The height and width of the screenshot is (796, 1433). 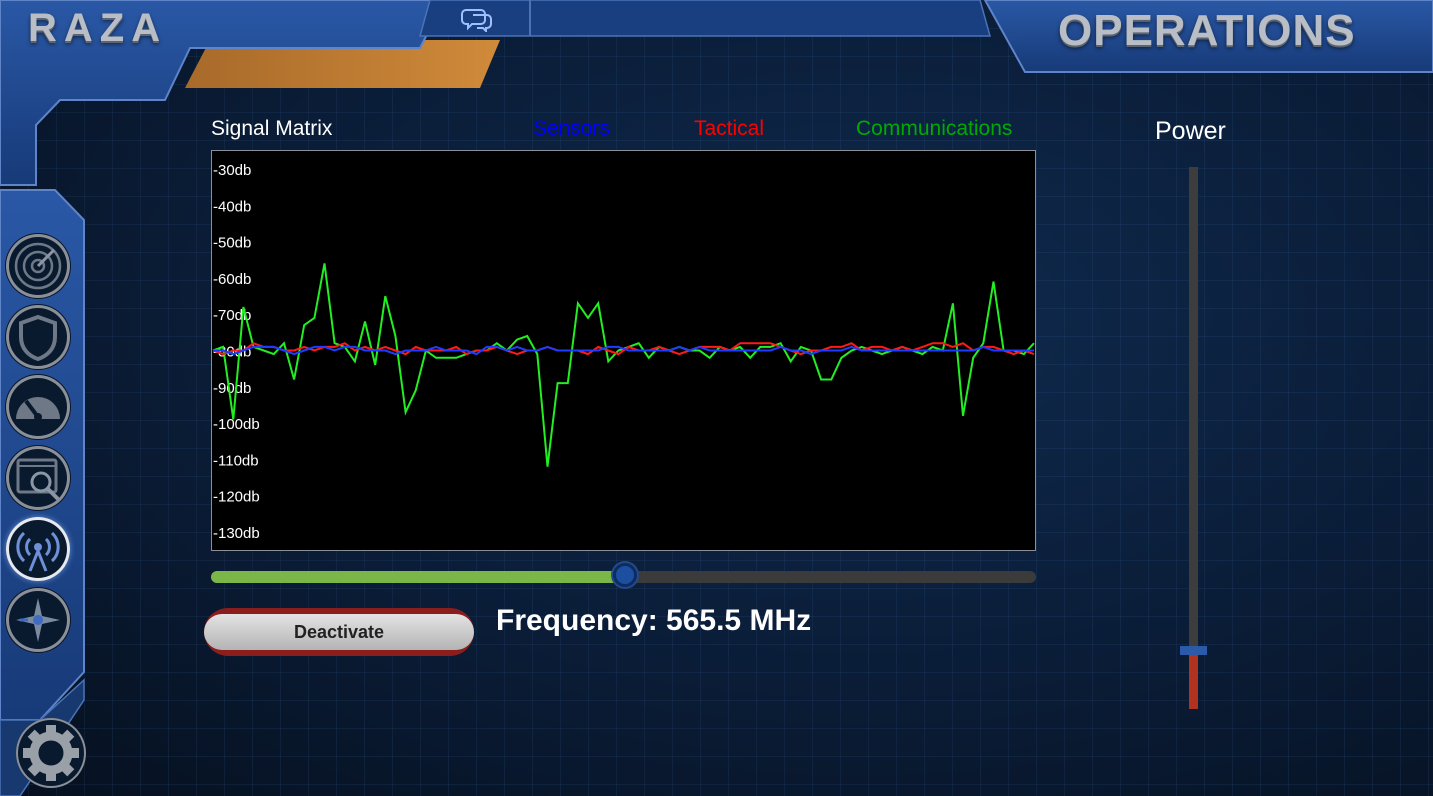 I want to click on screen-search-icon, so click(x=38, y=479).